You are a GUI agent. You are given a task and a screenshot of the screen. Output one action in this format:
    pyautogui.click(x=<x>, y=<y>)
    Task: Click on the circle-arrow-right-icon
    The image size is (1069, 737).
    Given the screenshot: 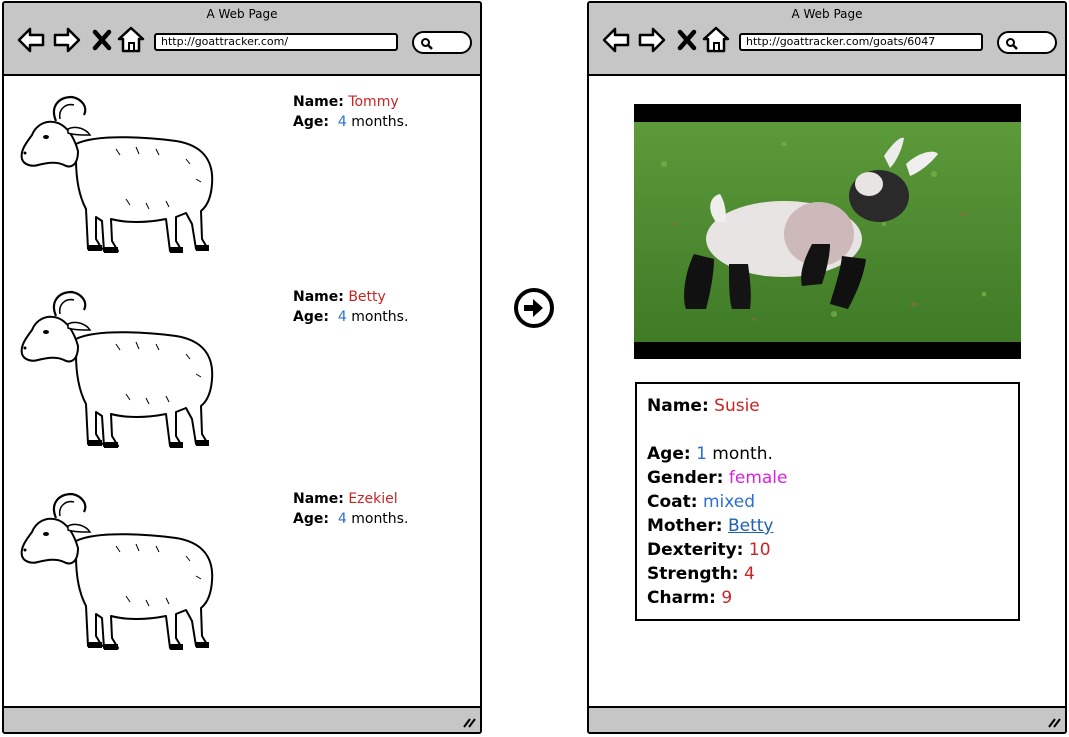 What is the action you would take?
    pyautogui.click(x=534, y=308)
    